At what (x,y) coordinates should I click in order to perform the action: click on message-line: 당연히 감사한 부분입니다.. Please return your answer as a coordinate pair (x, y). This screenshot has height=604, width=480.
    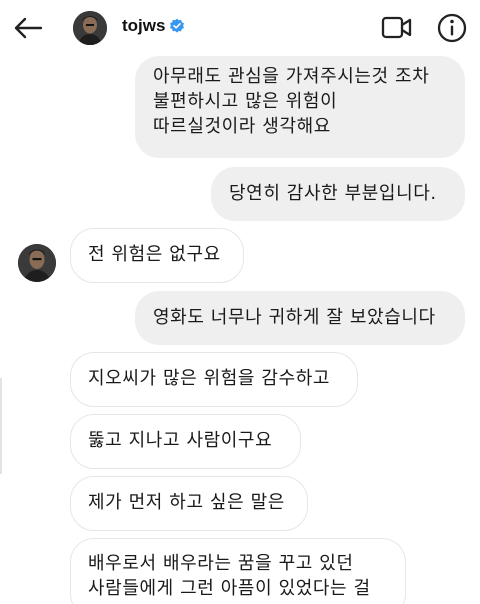
    Looking at the image, I should click on (333, 193).